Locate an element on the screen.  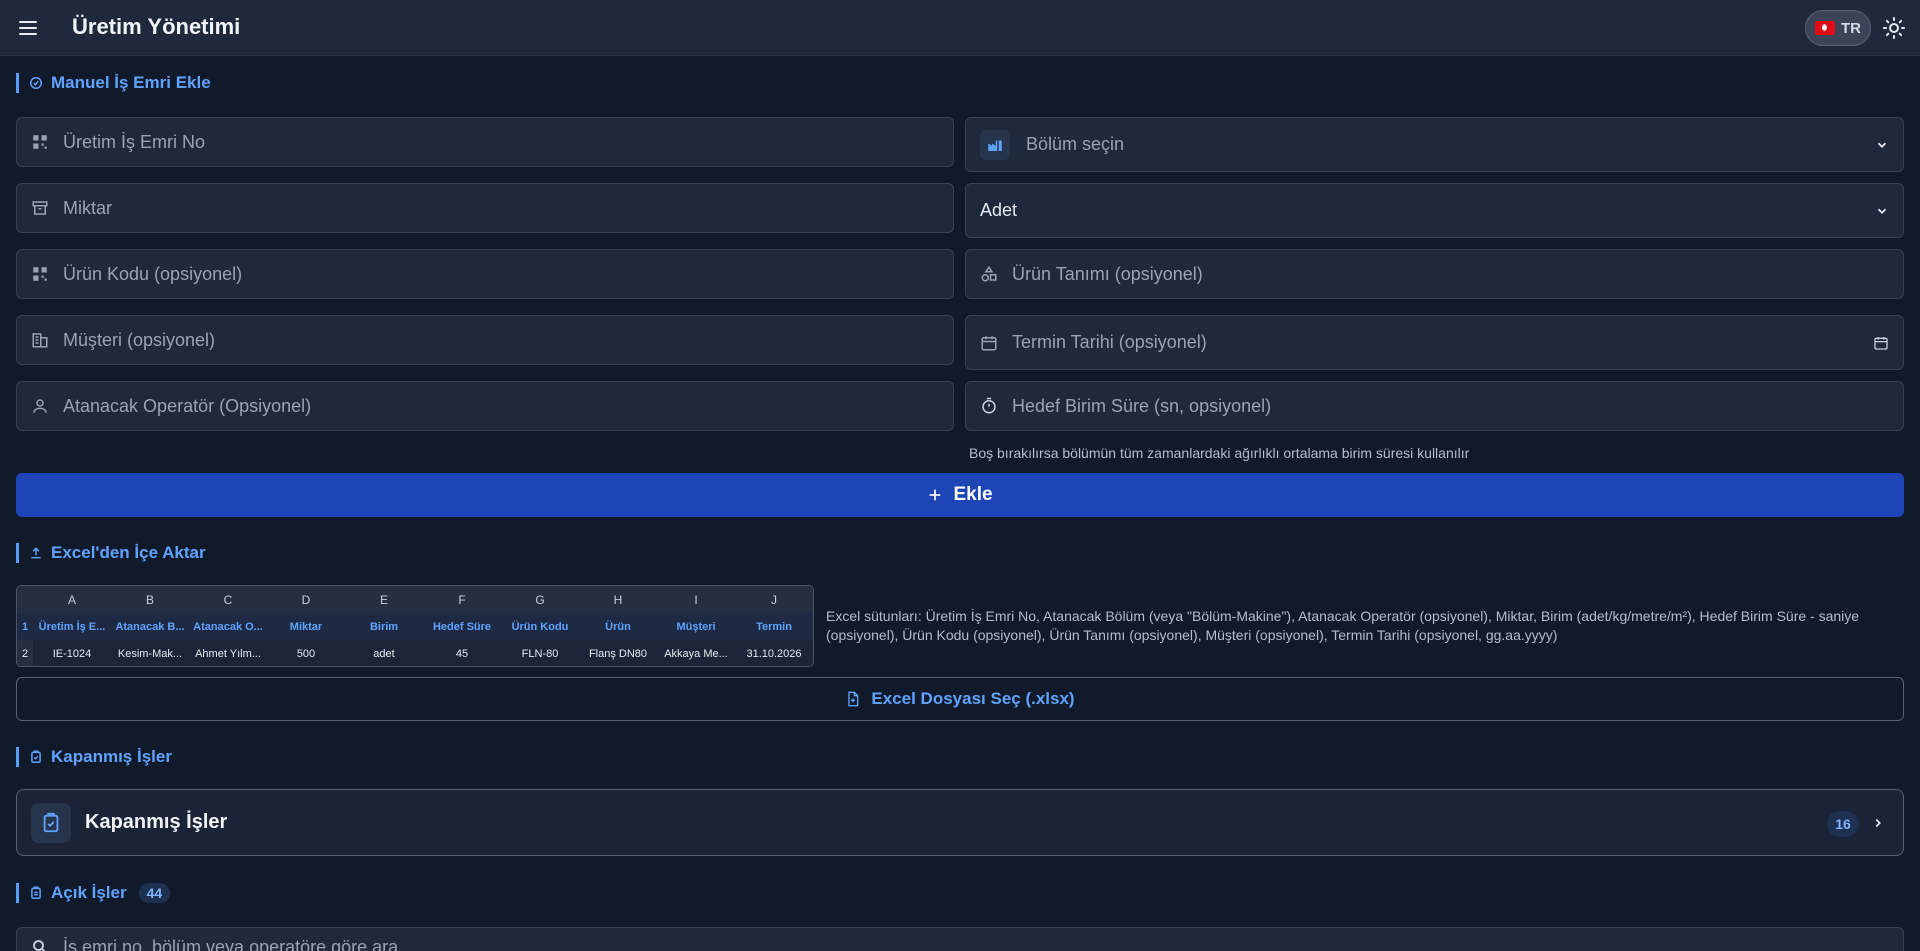
header-cell: Ürün Kodu is located at coordinates (540, 626).